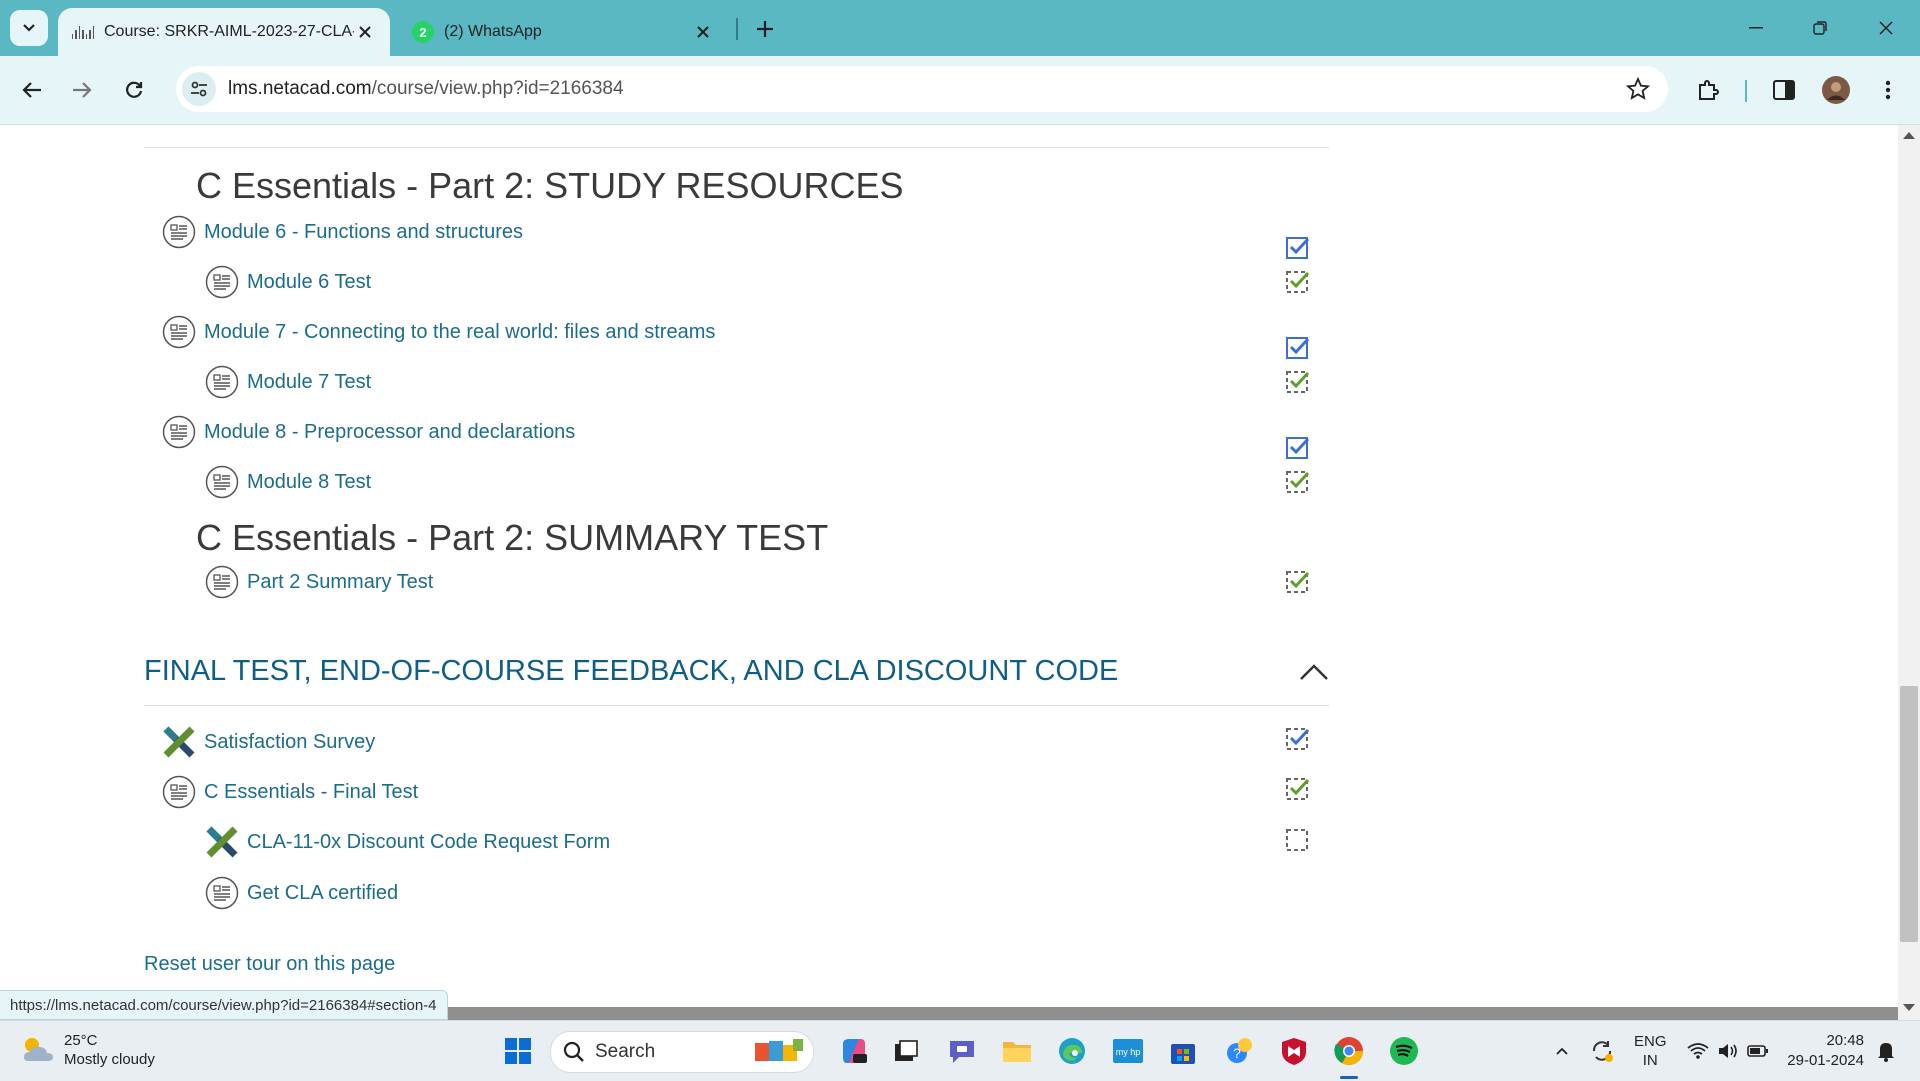 This screenshot has height=1081, width=1920. I want to click on back-button, so click(32, 90).